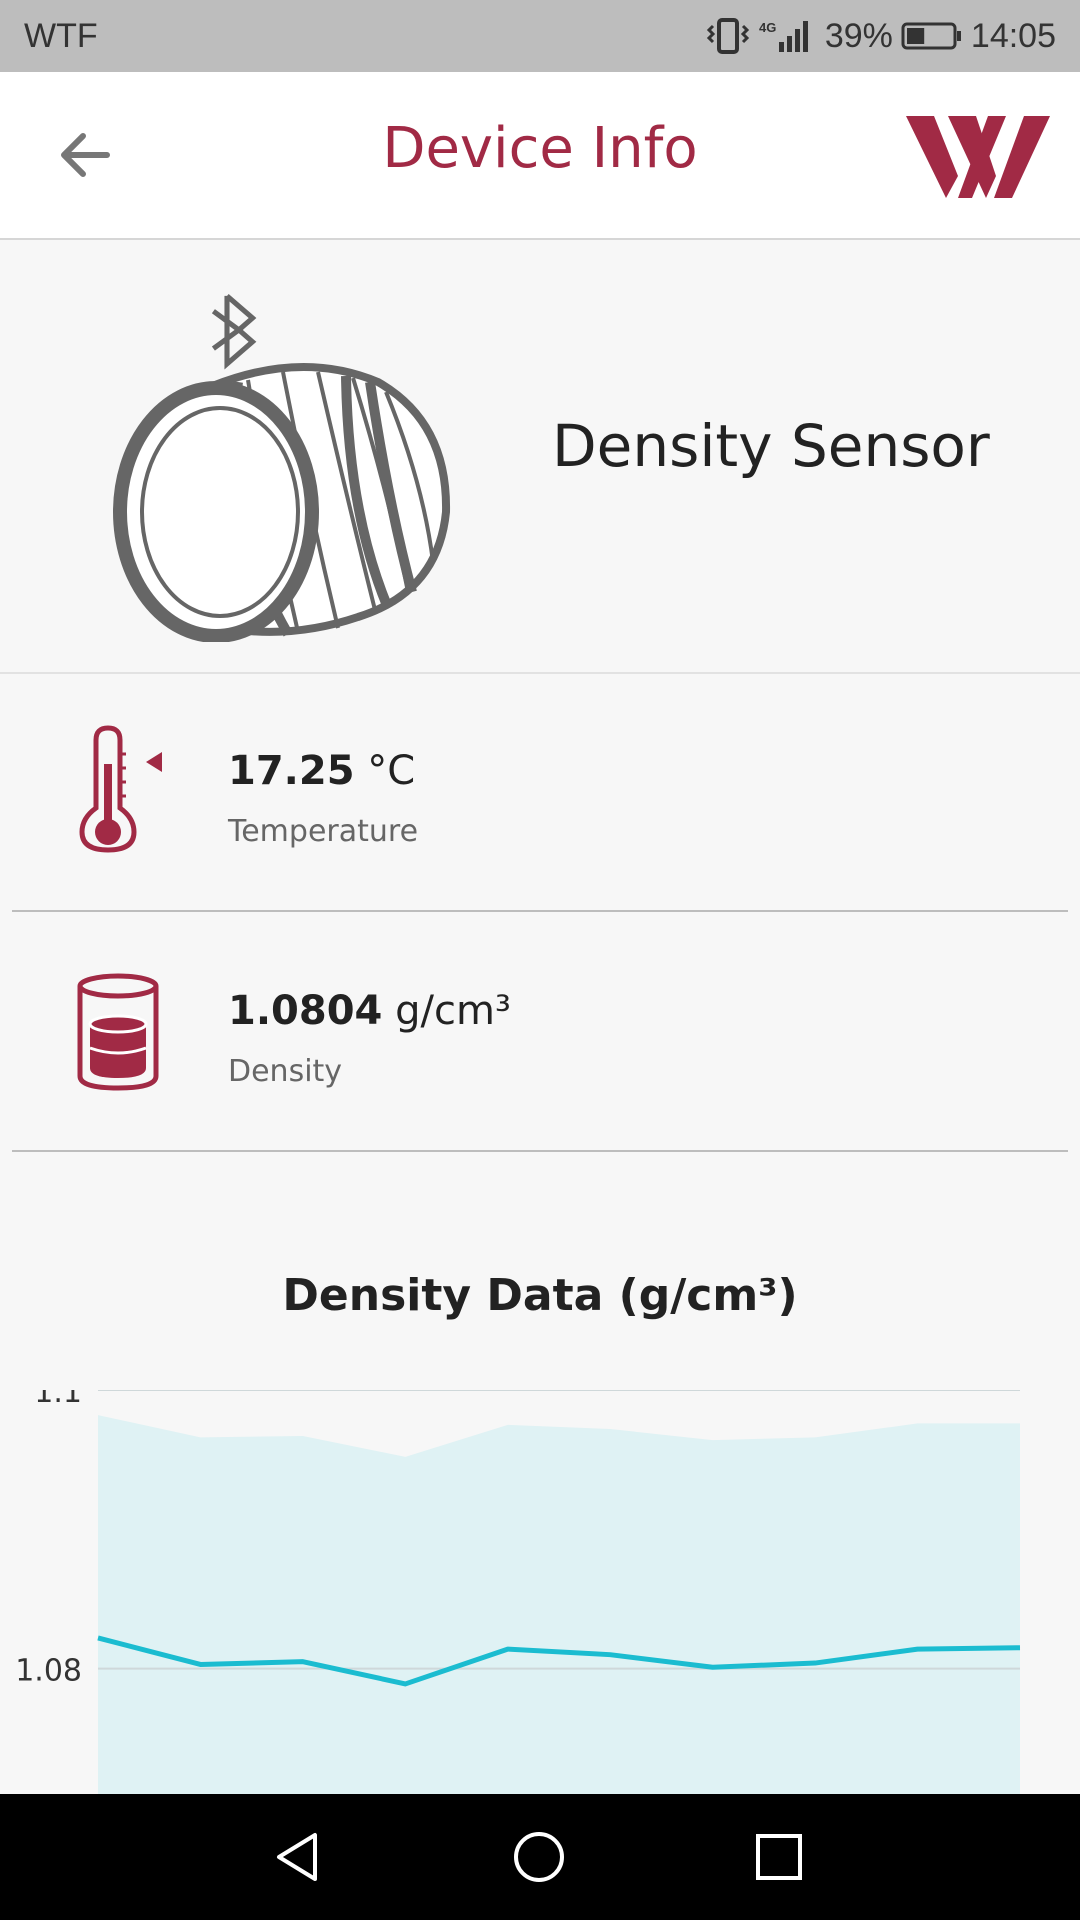 The height and width of the screenshot is (1920, 1080). I want to click on nav-home-button, so click(539, 1857).